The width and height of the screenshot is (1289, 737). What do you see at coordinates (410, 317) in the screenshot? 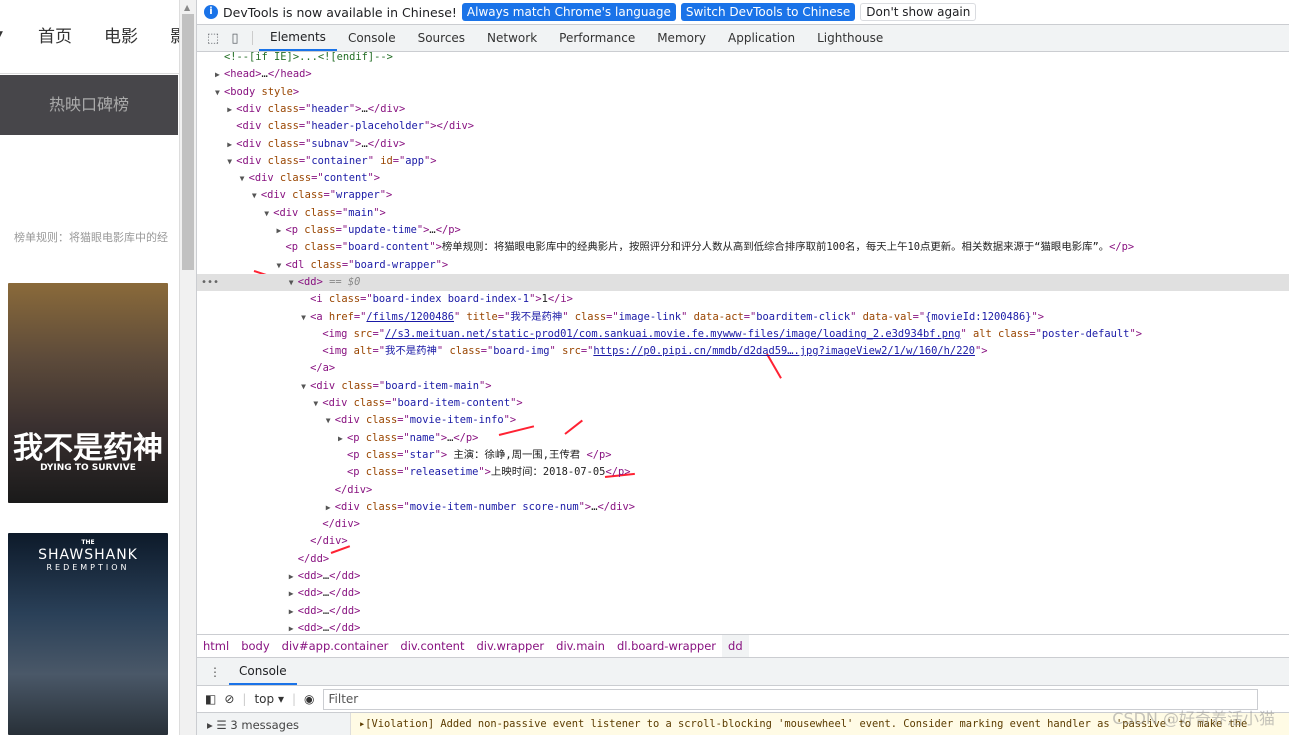
I see `resource-link: /films/1200486` at bounding box center [410, 317].